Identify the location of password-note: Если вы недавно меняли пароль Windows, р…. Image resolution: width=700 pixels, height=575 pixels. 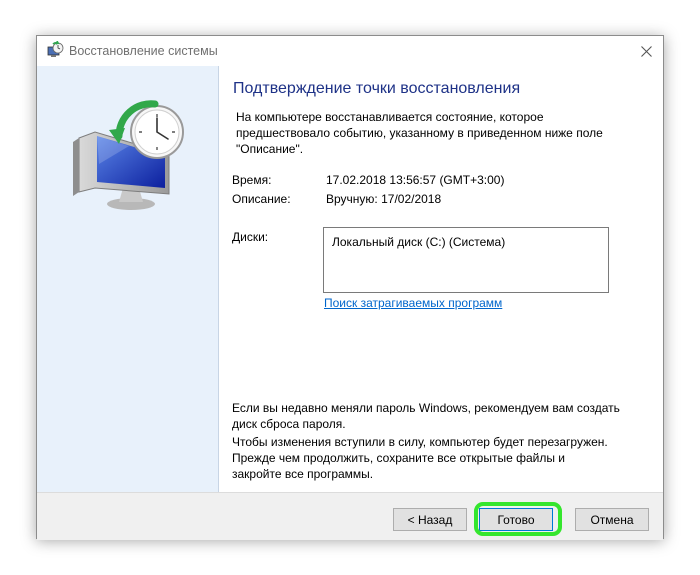
(442, 416).